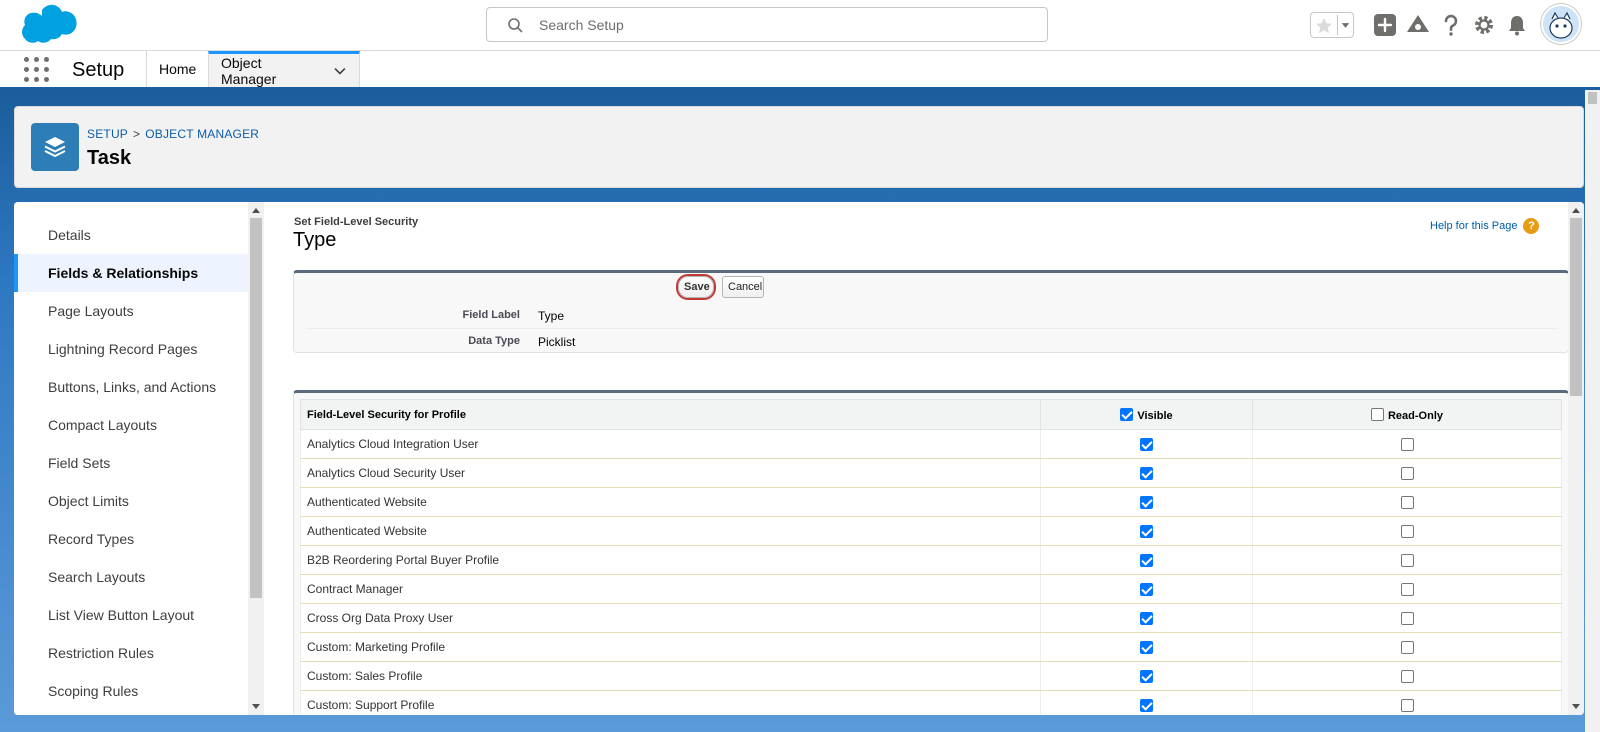  I want to click on profile-column-header: Field-Level Security for Profile, so click(670, 414).